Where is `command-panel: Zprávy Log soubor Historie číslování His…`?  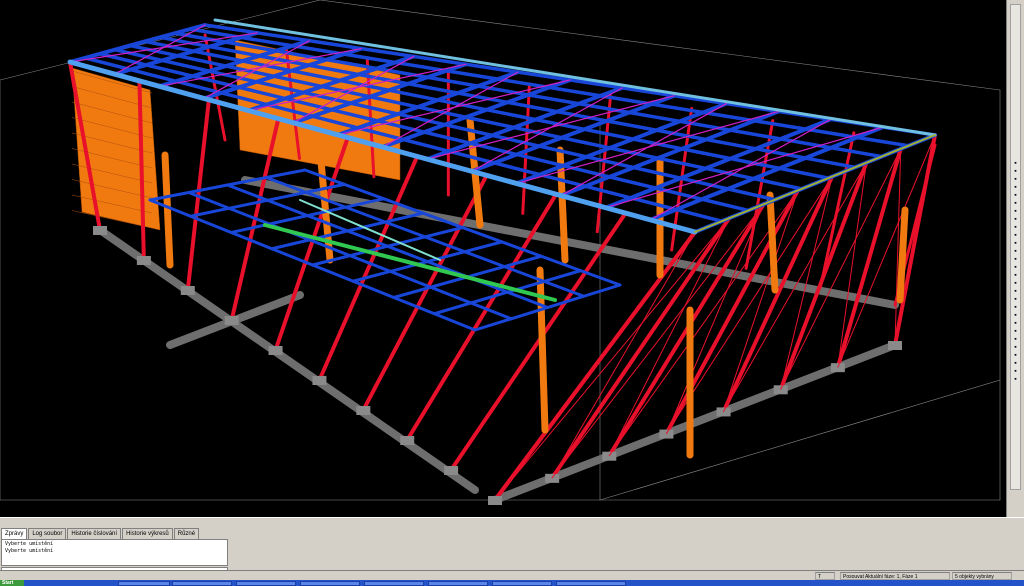 command-panel: Zprávy Log soubor Historie číslování His… is located at coordinates (512, 547).